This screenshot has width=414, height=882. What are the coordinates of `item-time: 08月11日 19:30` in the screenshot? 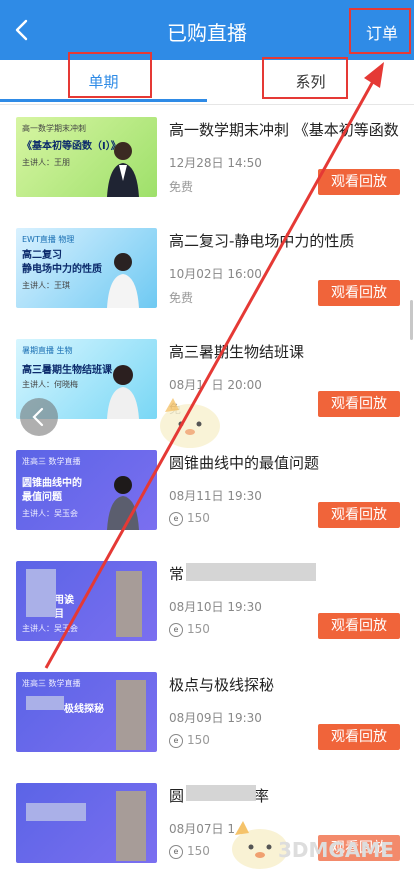 It's located at (215, 496).